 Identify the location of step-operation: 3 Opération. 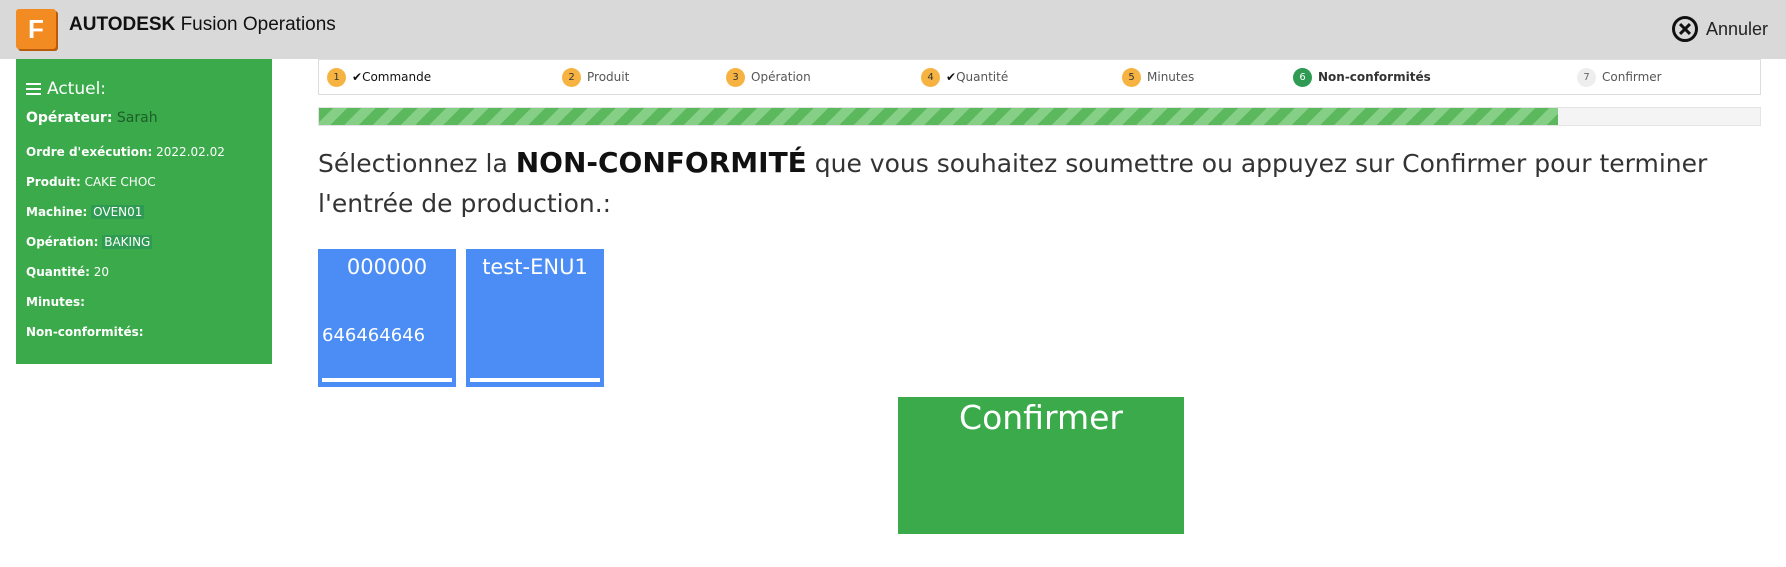
(768, 77).